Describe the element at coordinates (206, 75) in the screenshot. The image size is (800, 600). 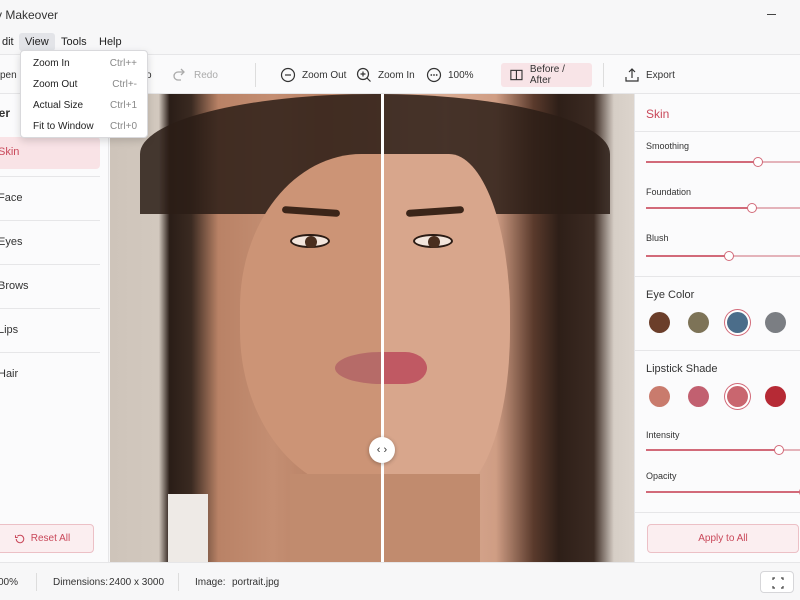
I see `redo-label: Redo` at that location.